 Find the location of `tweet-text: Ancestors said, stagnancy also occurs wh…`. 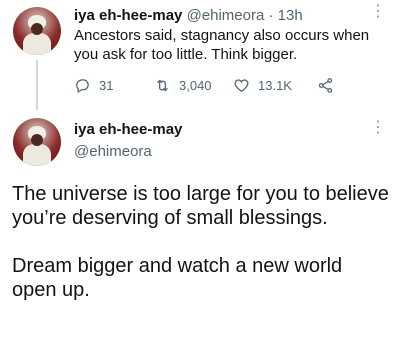

tweet-text: Ancestors said, stagnancy also occurs wh… is located at coordinates (222, 45).